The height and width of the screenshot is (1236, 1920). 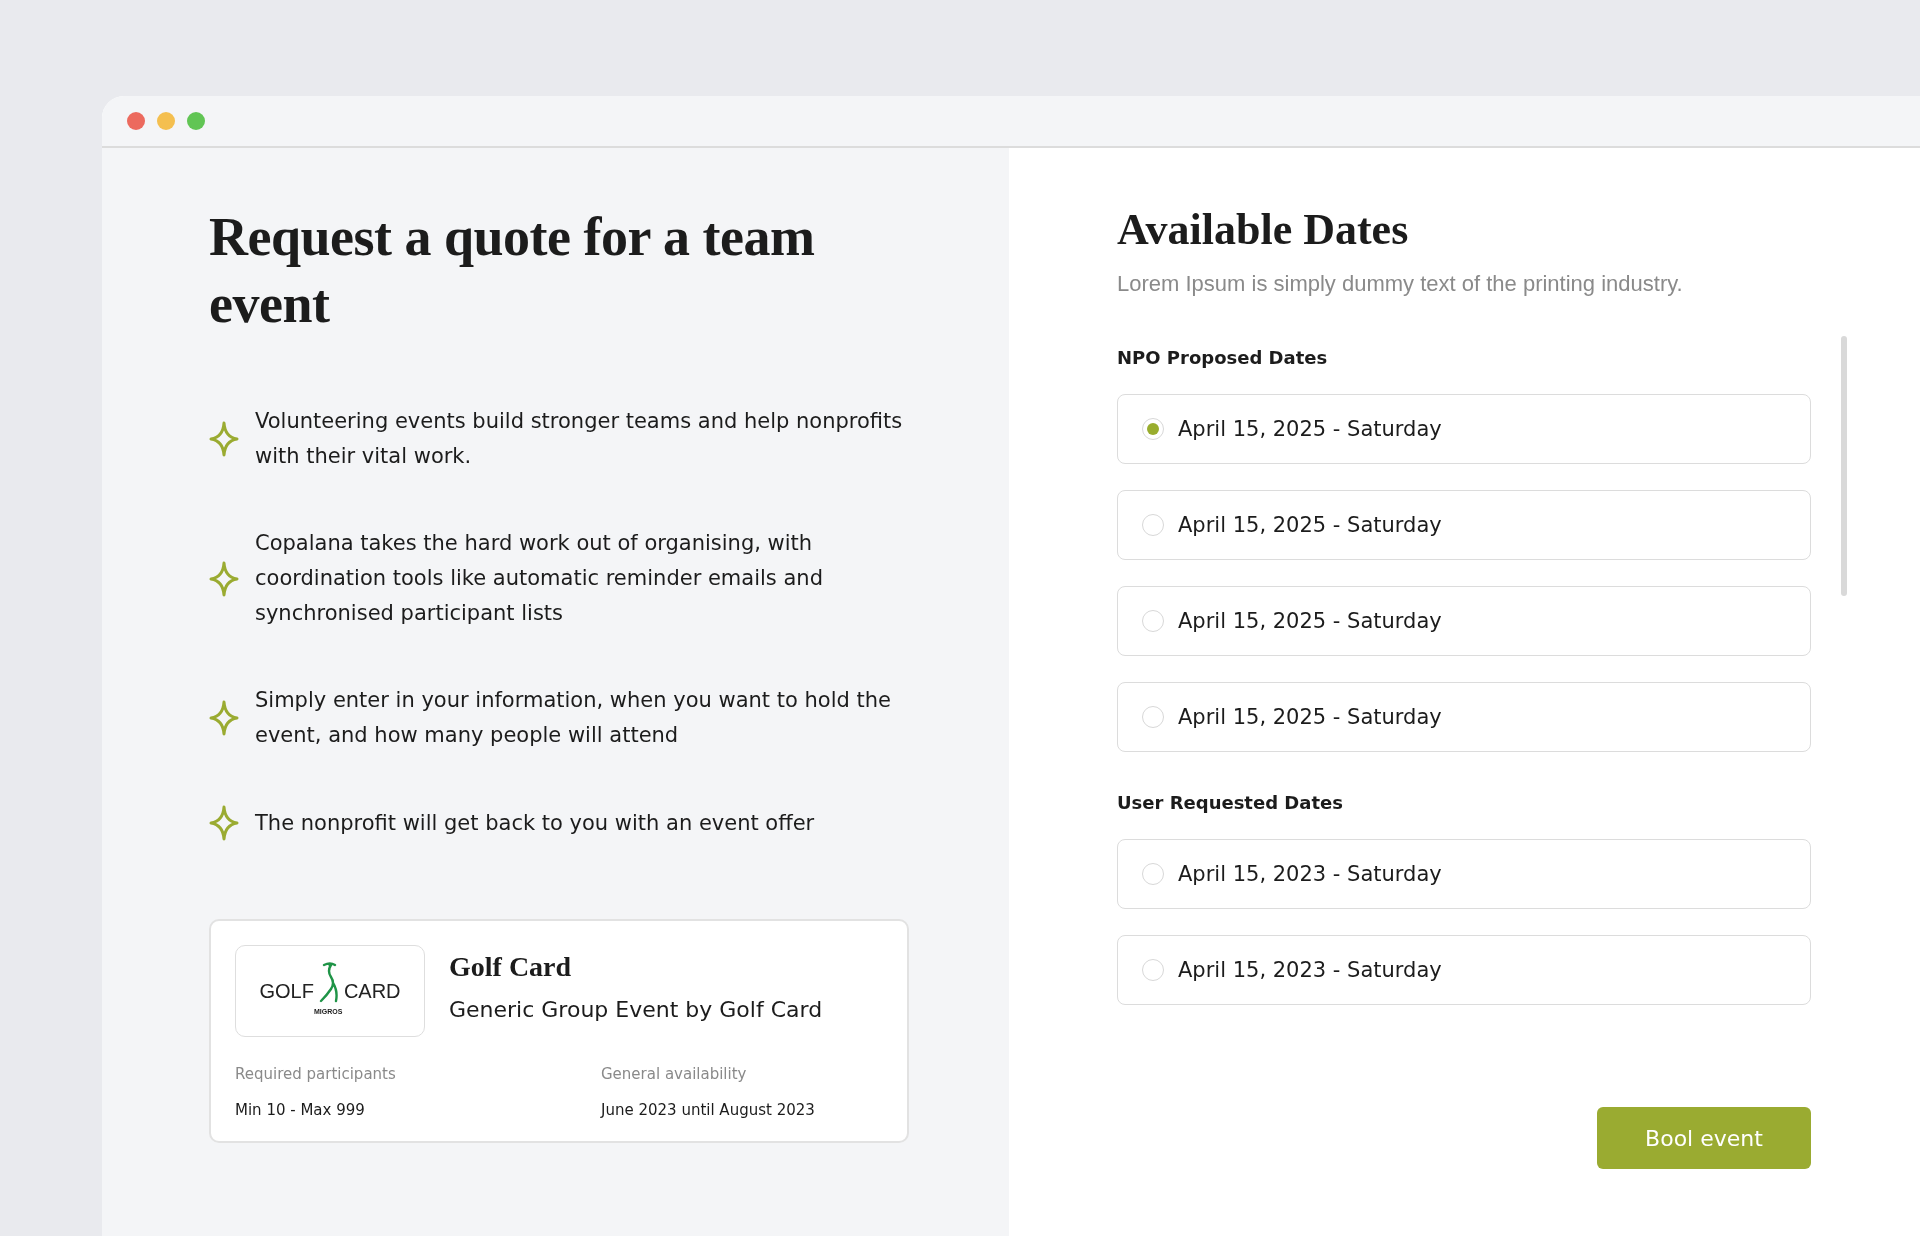 What do you see at coordinates (512, 271) in the screenshot?
I see `page-title: Request a quote for a team event` at bounding box center [512, 271].